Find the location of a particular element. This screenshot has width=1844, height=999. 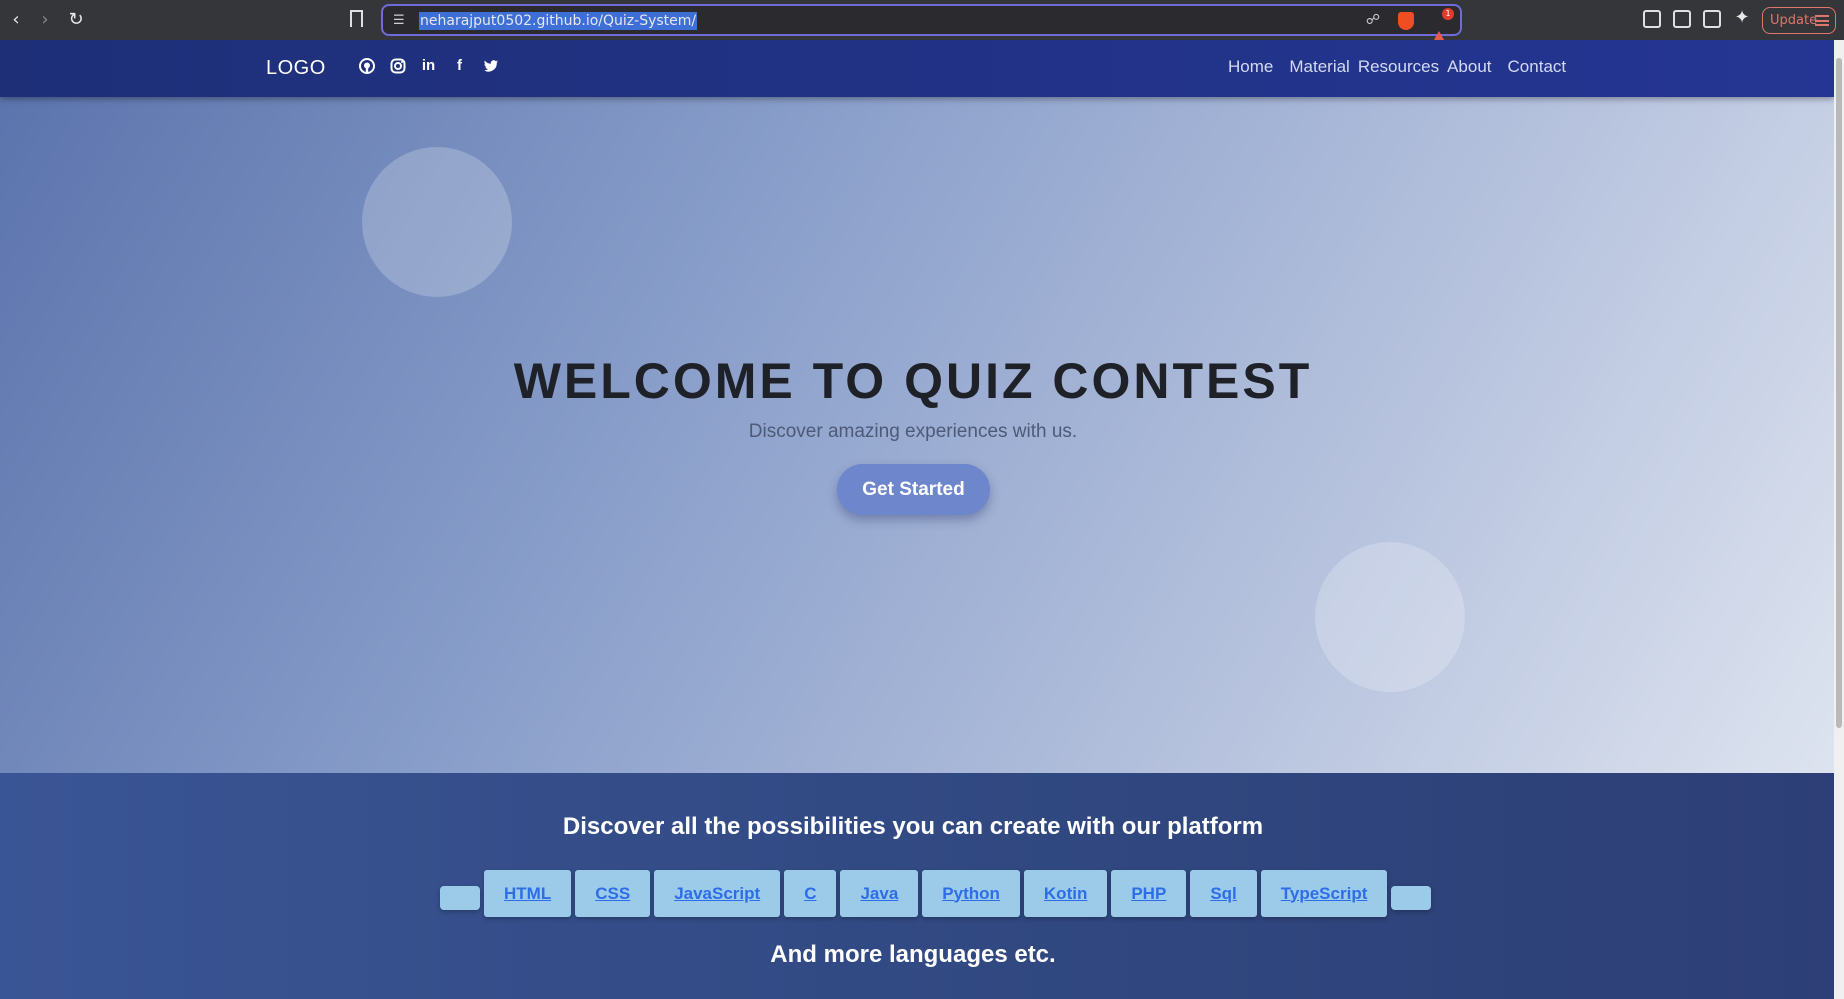

main-menu: Home Material Resources About Contact is located at coordinates (1397, 67).